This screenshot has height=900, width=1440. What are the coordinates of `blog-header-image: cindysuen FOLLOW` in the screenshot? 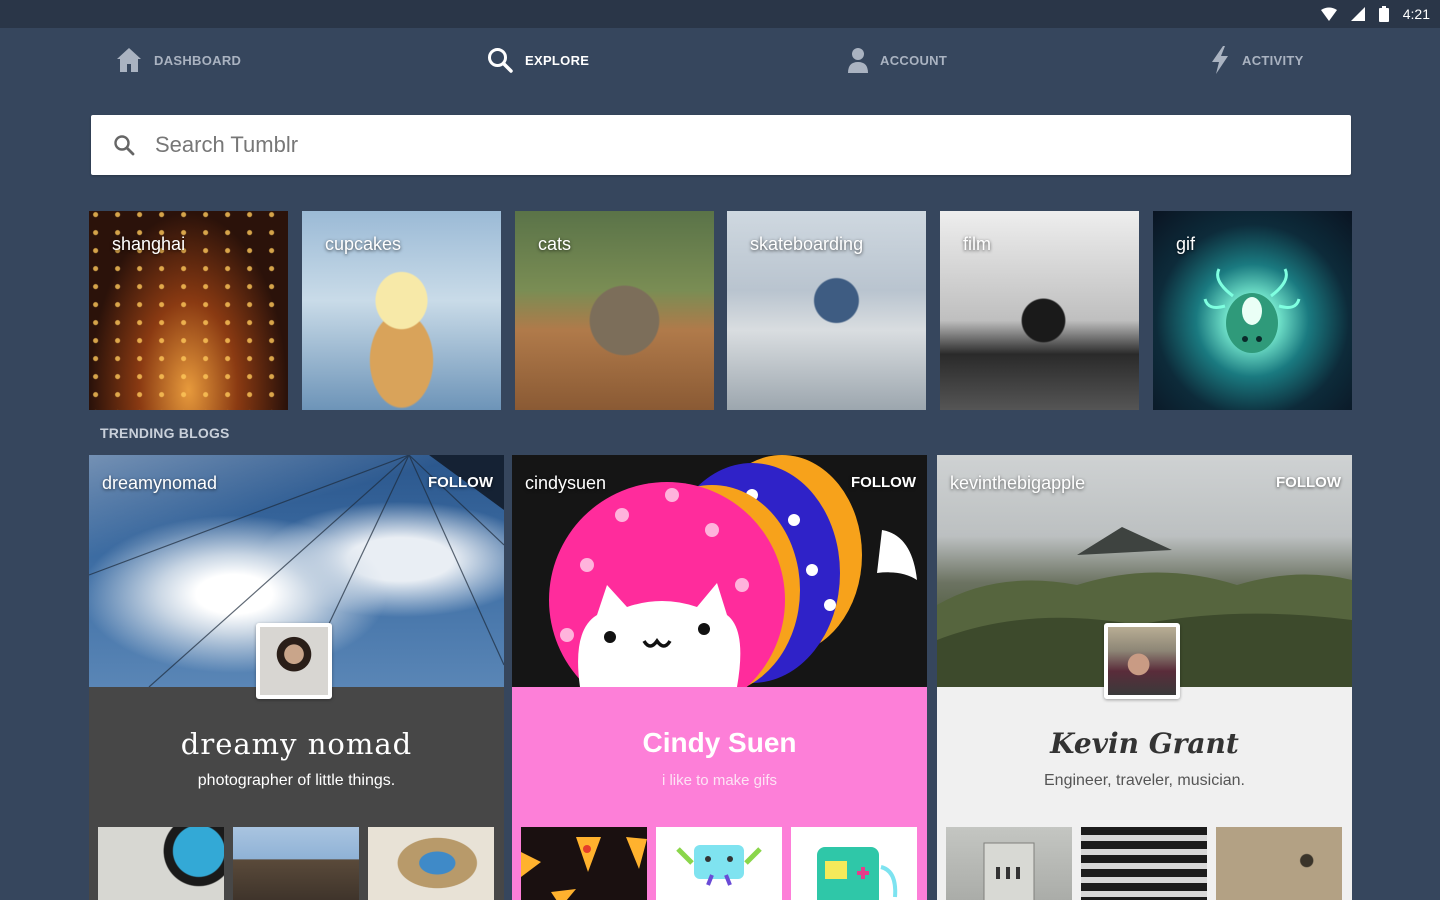 It's located at (719, 571).